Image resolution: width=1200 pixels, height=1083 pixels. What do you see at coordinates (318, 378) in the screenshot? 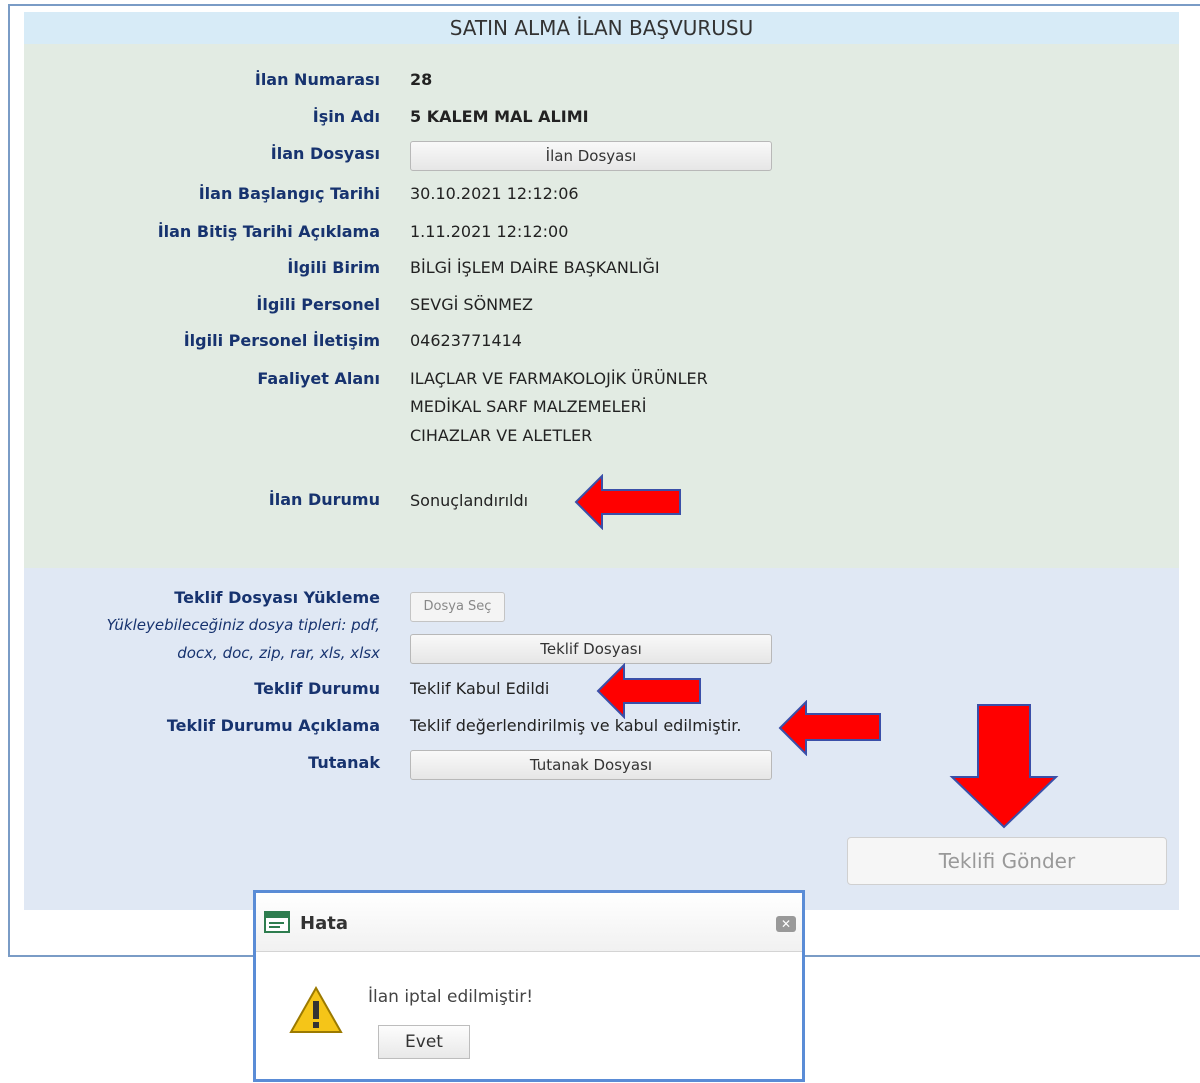
I see `faaliyet-alani-label: Faaliyet Alanı` at bounding box center [318, 378].